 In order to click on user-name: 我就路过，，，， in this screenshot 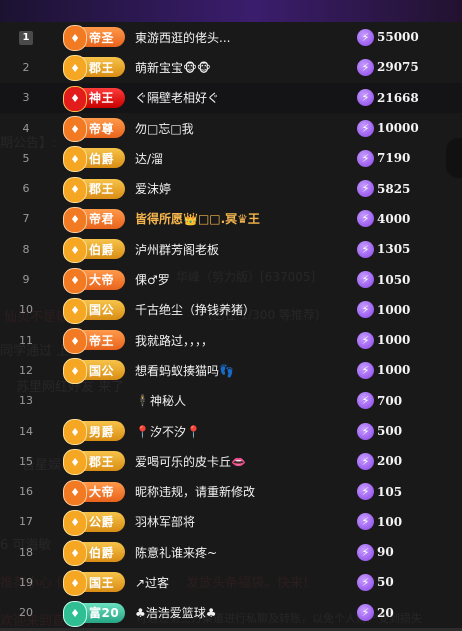, I will do `click(240, 340)`.